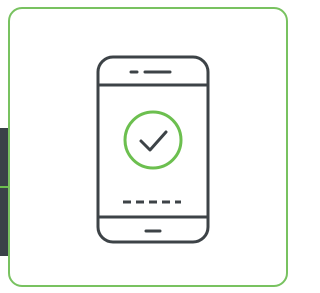 The image size is (320, 293). I want to click on checkmark-icon, so click(153, 141).